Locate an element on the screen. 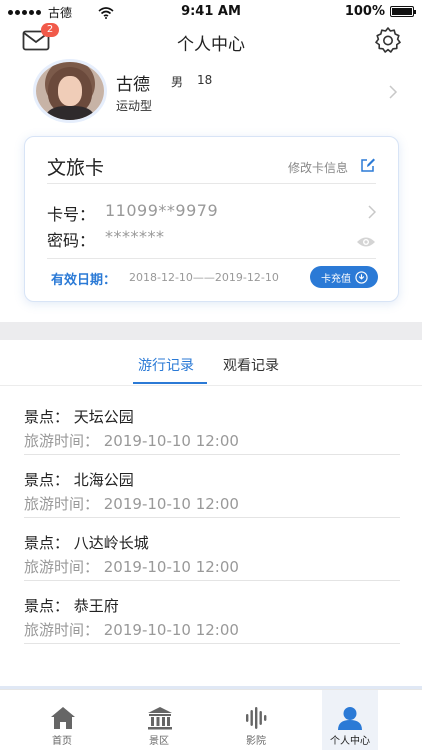  battery-level is located at coordinates (402, 11).